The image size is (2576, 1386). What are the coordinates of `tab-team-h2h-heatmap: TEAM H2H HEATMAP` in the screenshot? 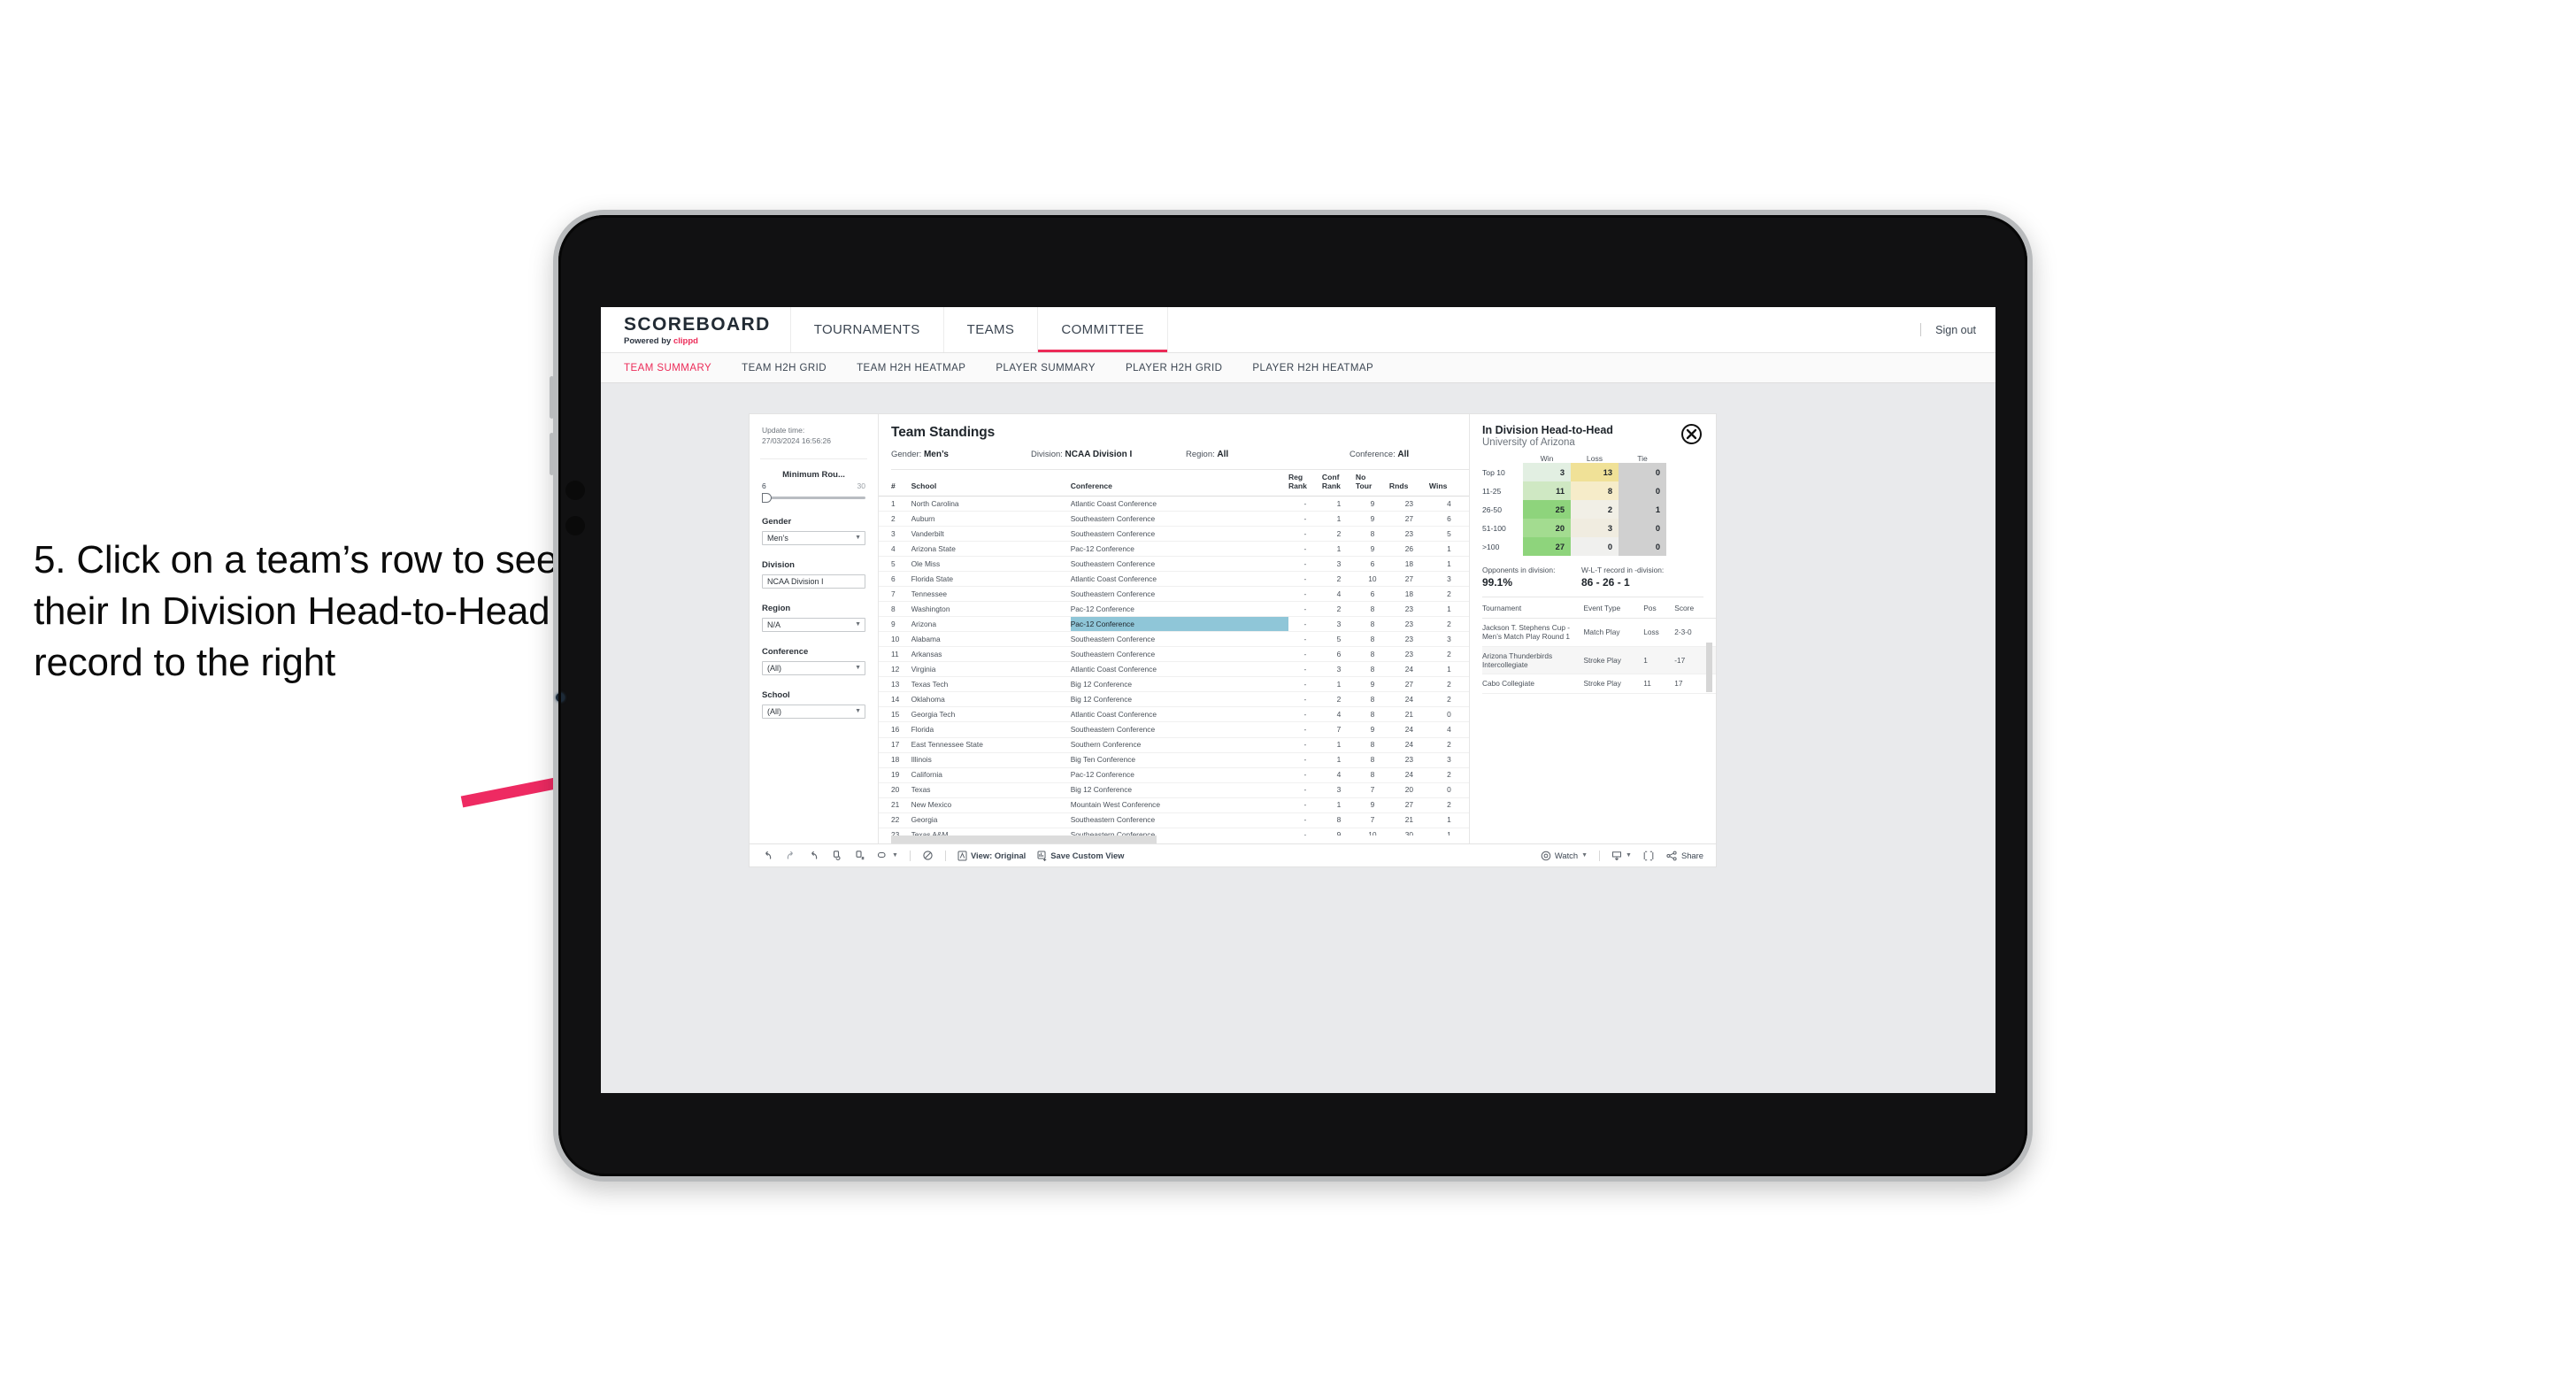 It's located at (911, 368).